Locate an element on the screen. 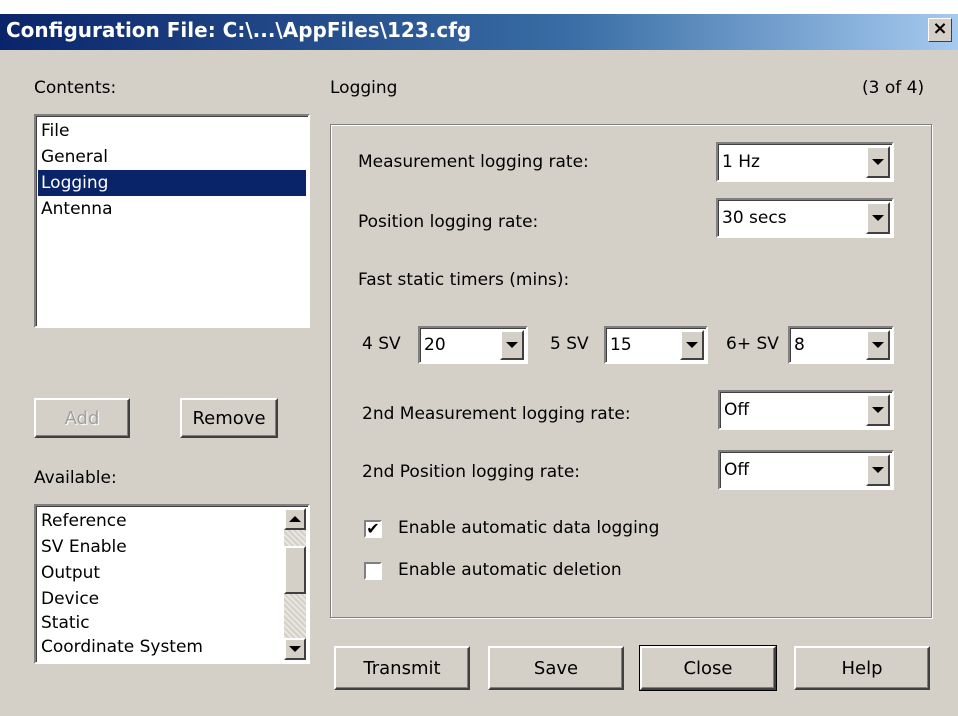  help-button: Help is located at coordinates (862, 668).